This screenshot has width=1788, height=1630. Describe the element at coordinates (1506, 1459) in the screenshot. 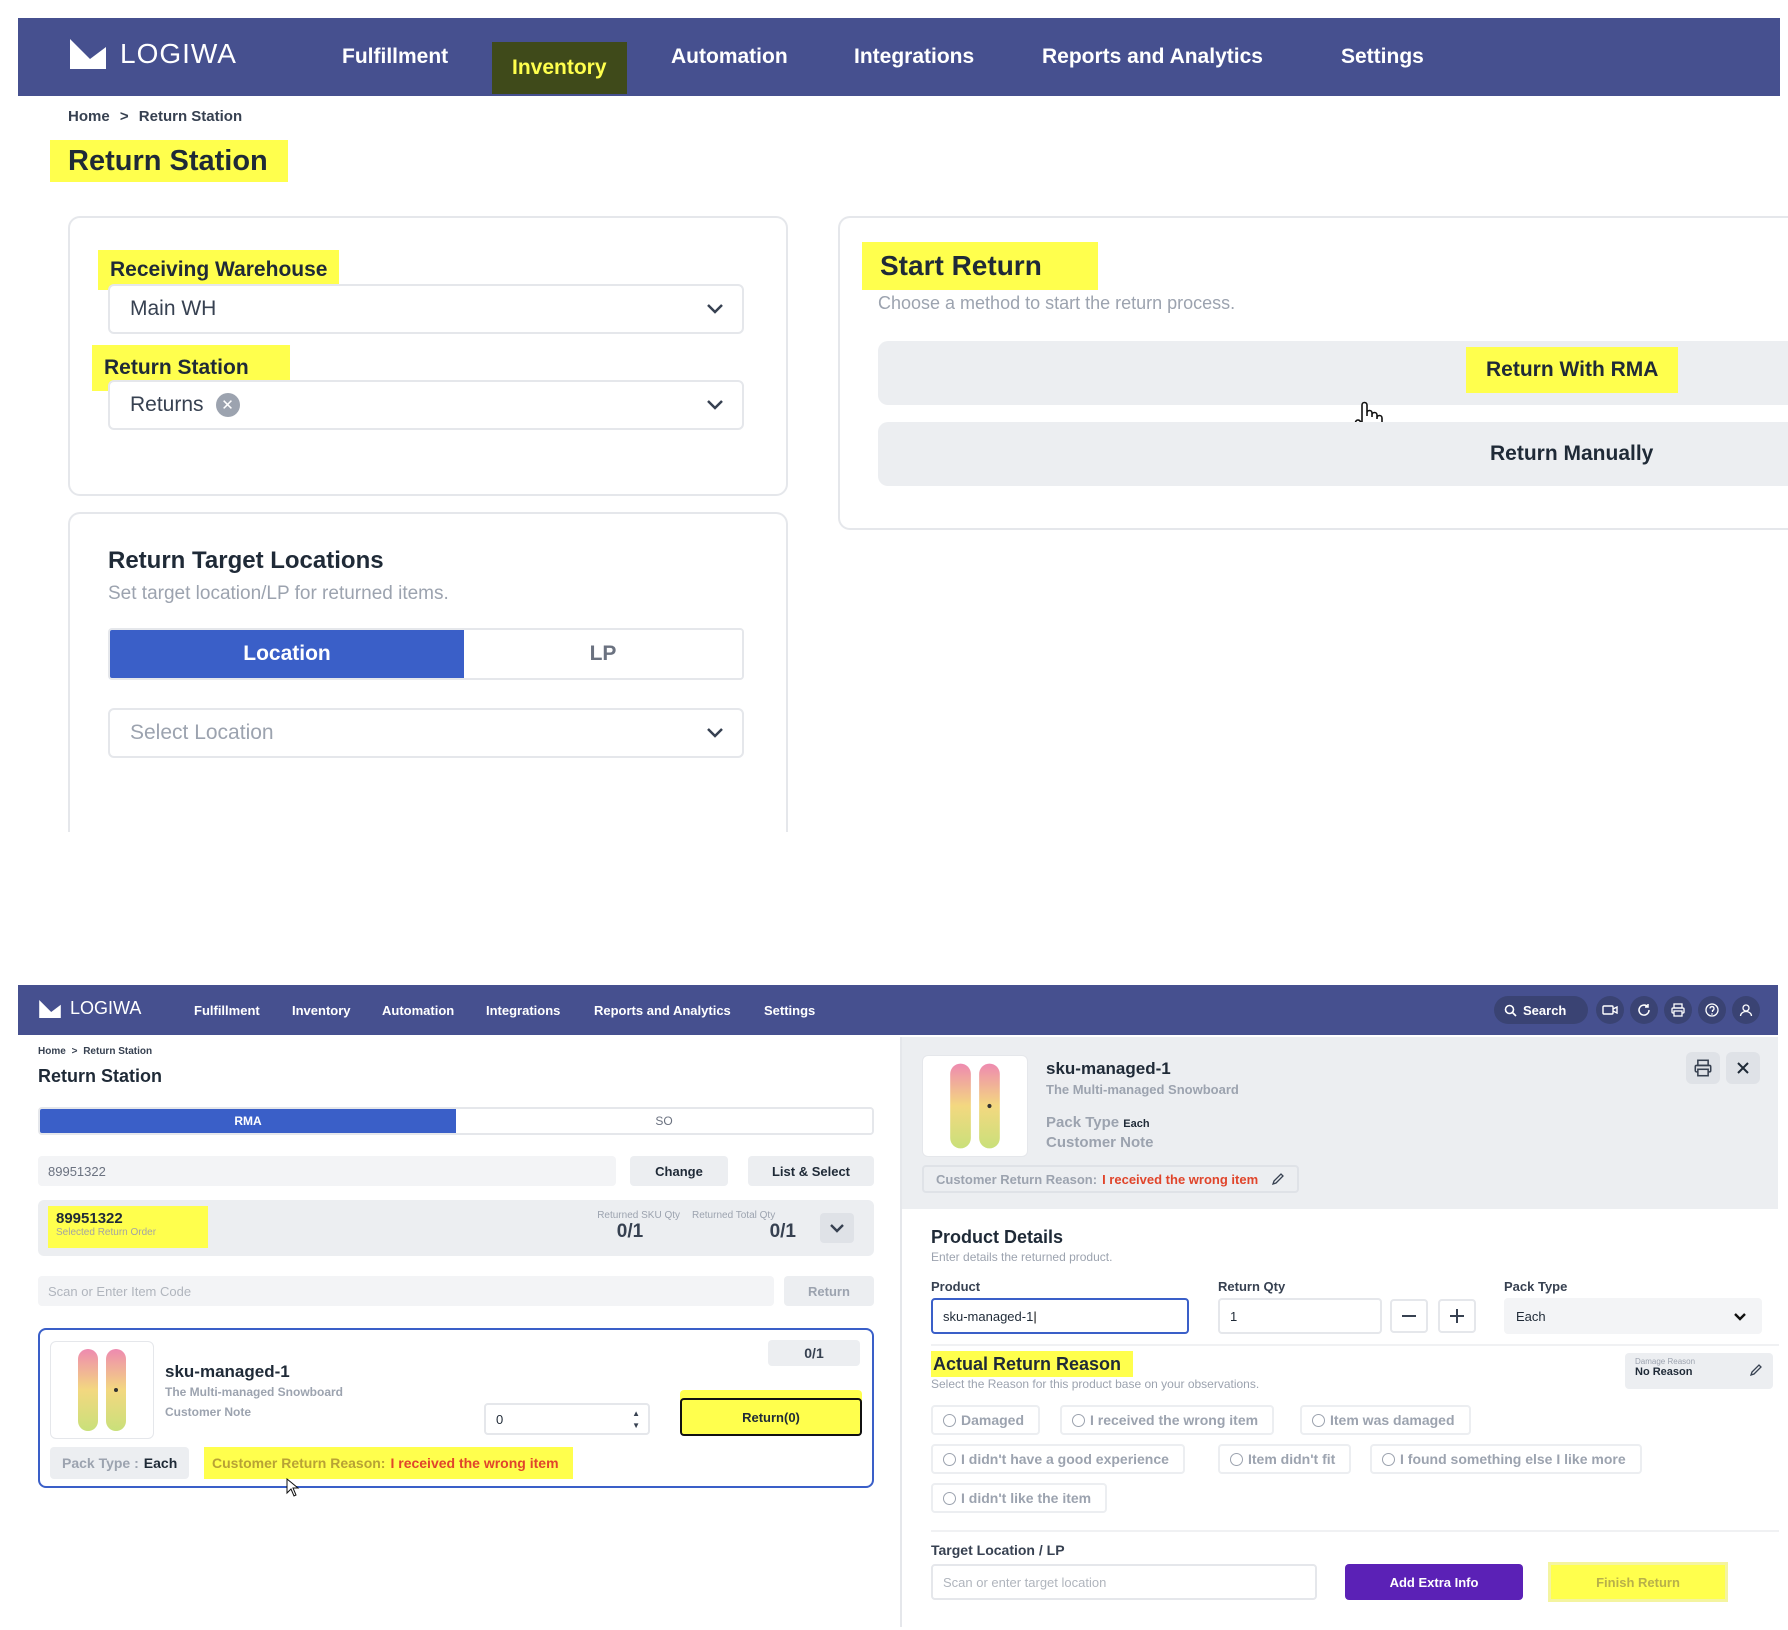

I see `reason-option-found-else: I found something else I like more` at that location.